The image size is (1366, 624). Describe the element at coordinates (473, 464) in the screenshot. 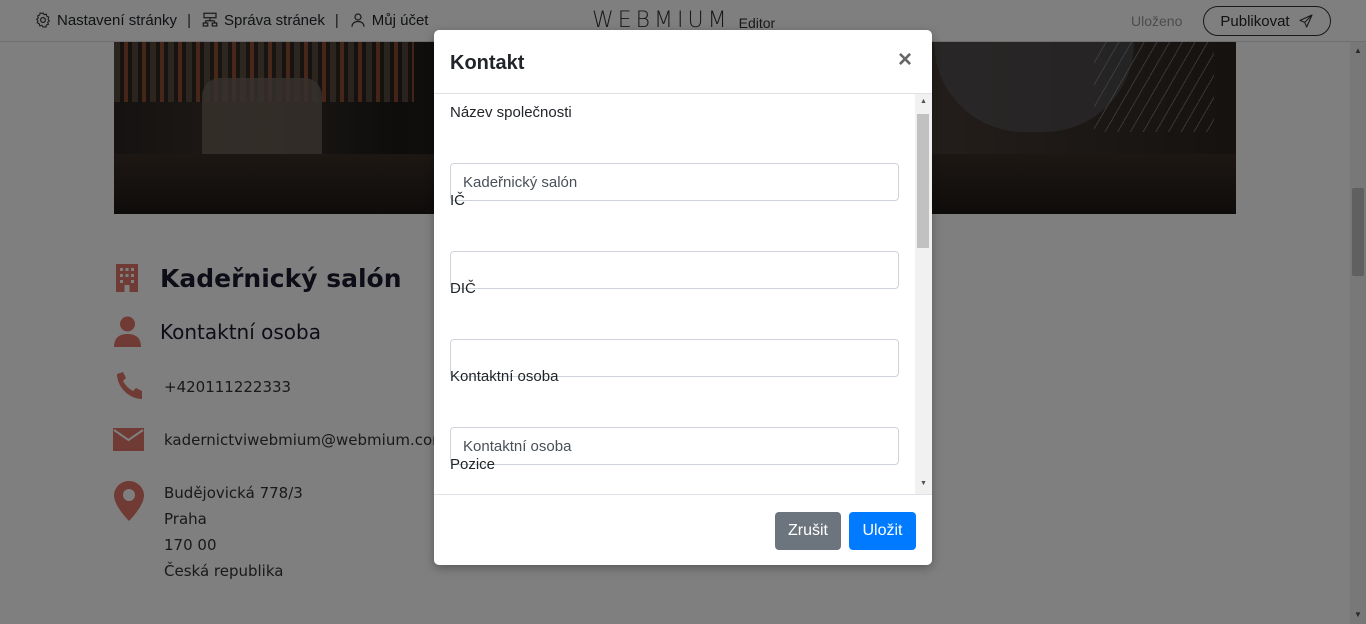

I see `position-label: Pozice` at that location.